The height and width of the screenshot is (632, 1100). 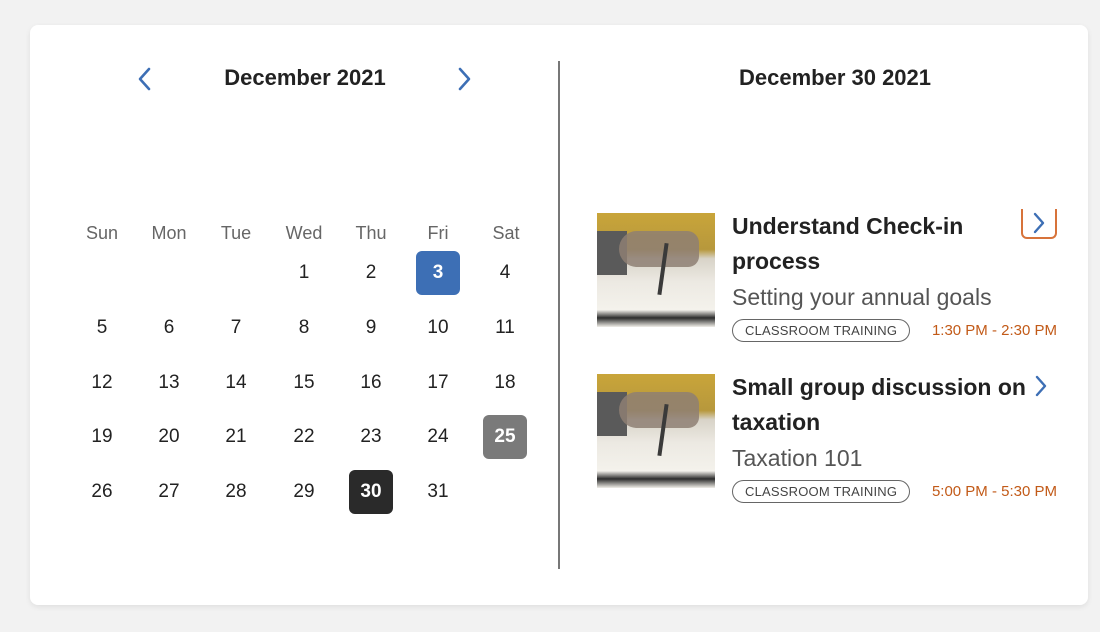 I want to click on weekday-label: Mon, so click(x=169, y=233).